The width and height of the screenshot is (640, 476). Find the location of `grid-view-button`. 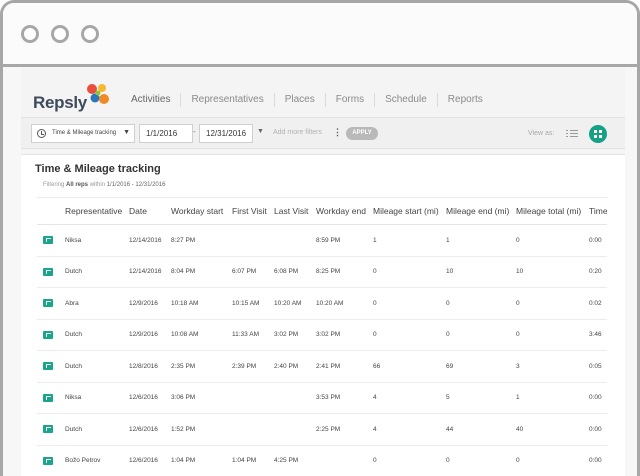

grid-view-button is located at coordinates (598, 134).